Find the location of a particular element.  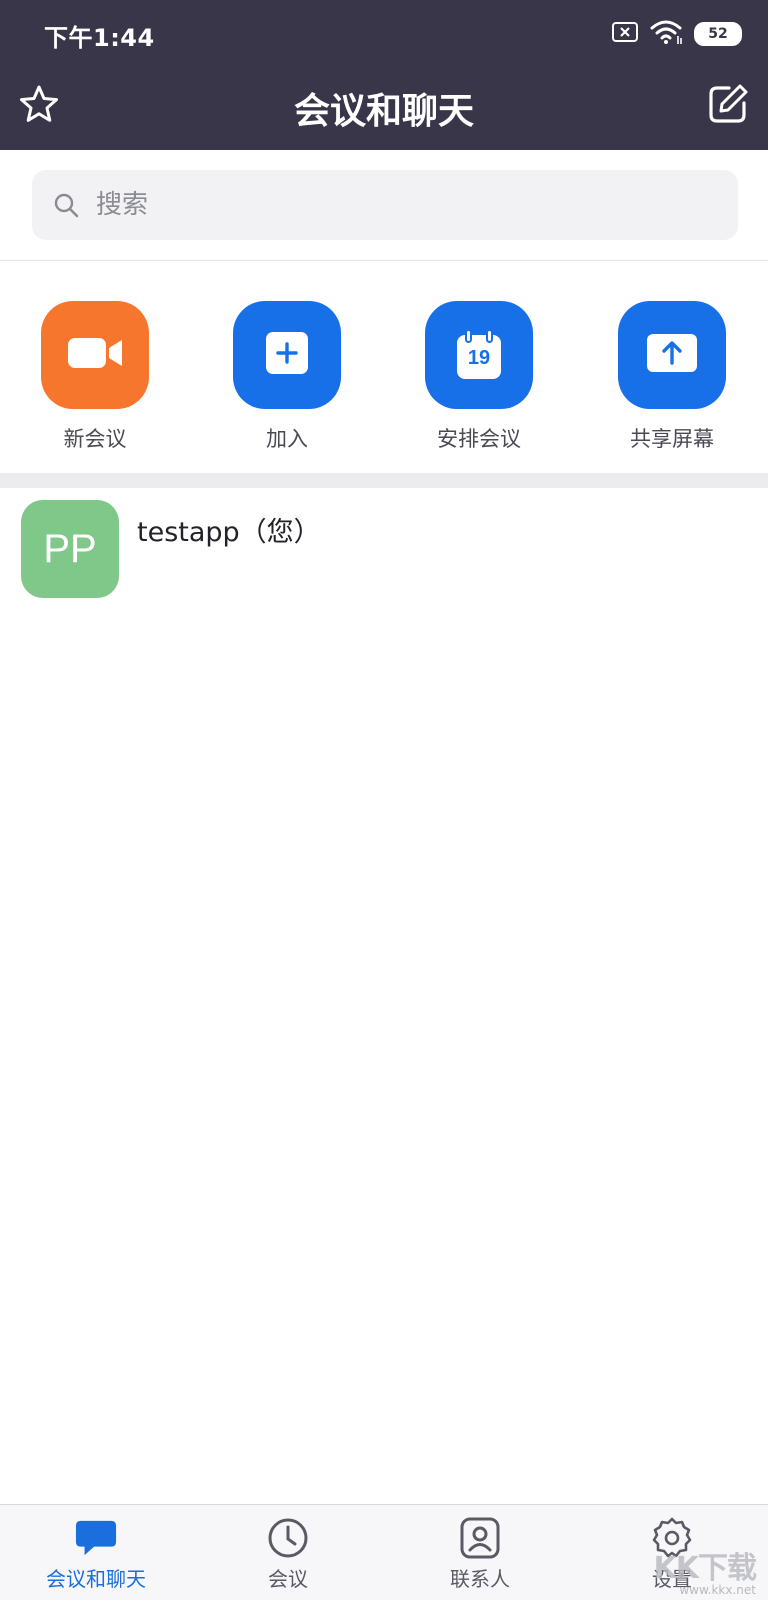

battery-icon: 52 is located at coordinates (718, 34).